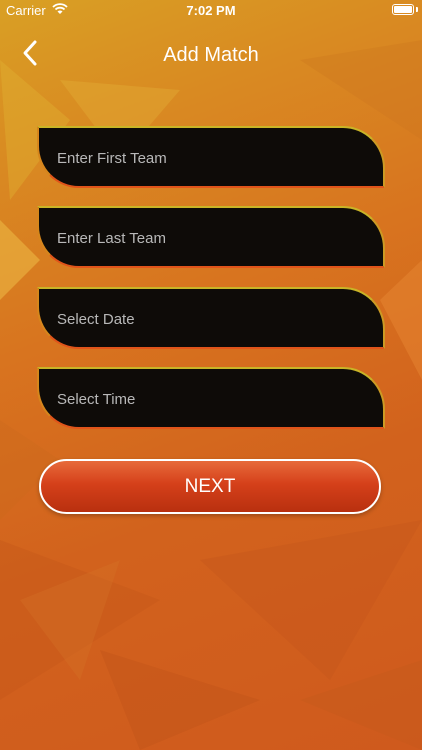 The image size is (422, 750). I want to click on battery-icon, so click(403, 9).